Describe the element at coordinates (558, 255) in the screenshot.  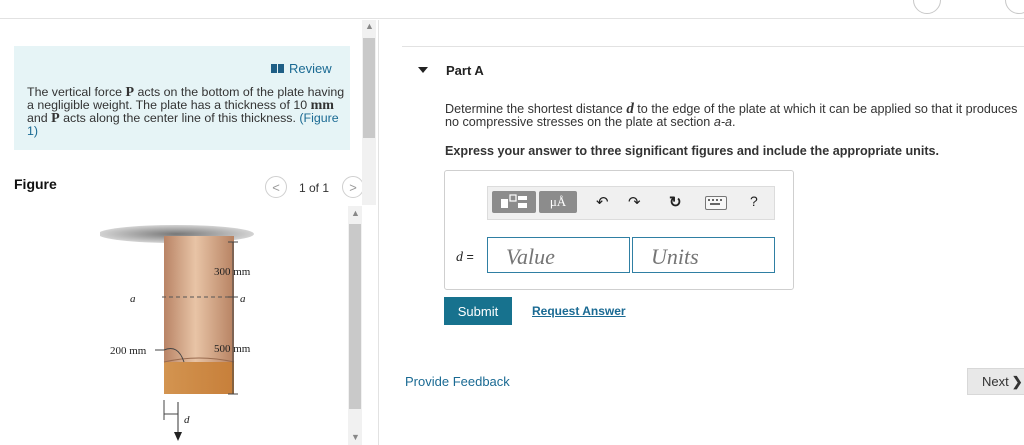
I see `value-input` at that location.